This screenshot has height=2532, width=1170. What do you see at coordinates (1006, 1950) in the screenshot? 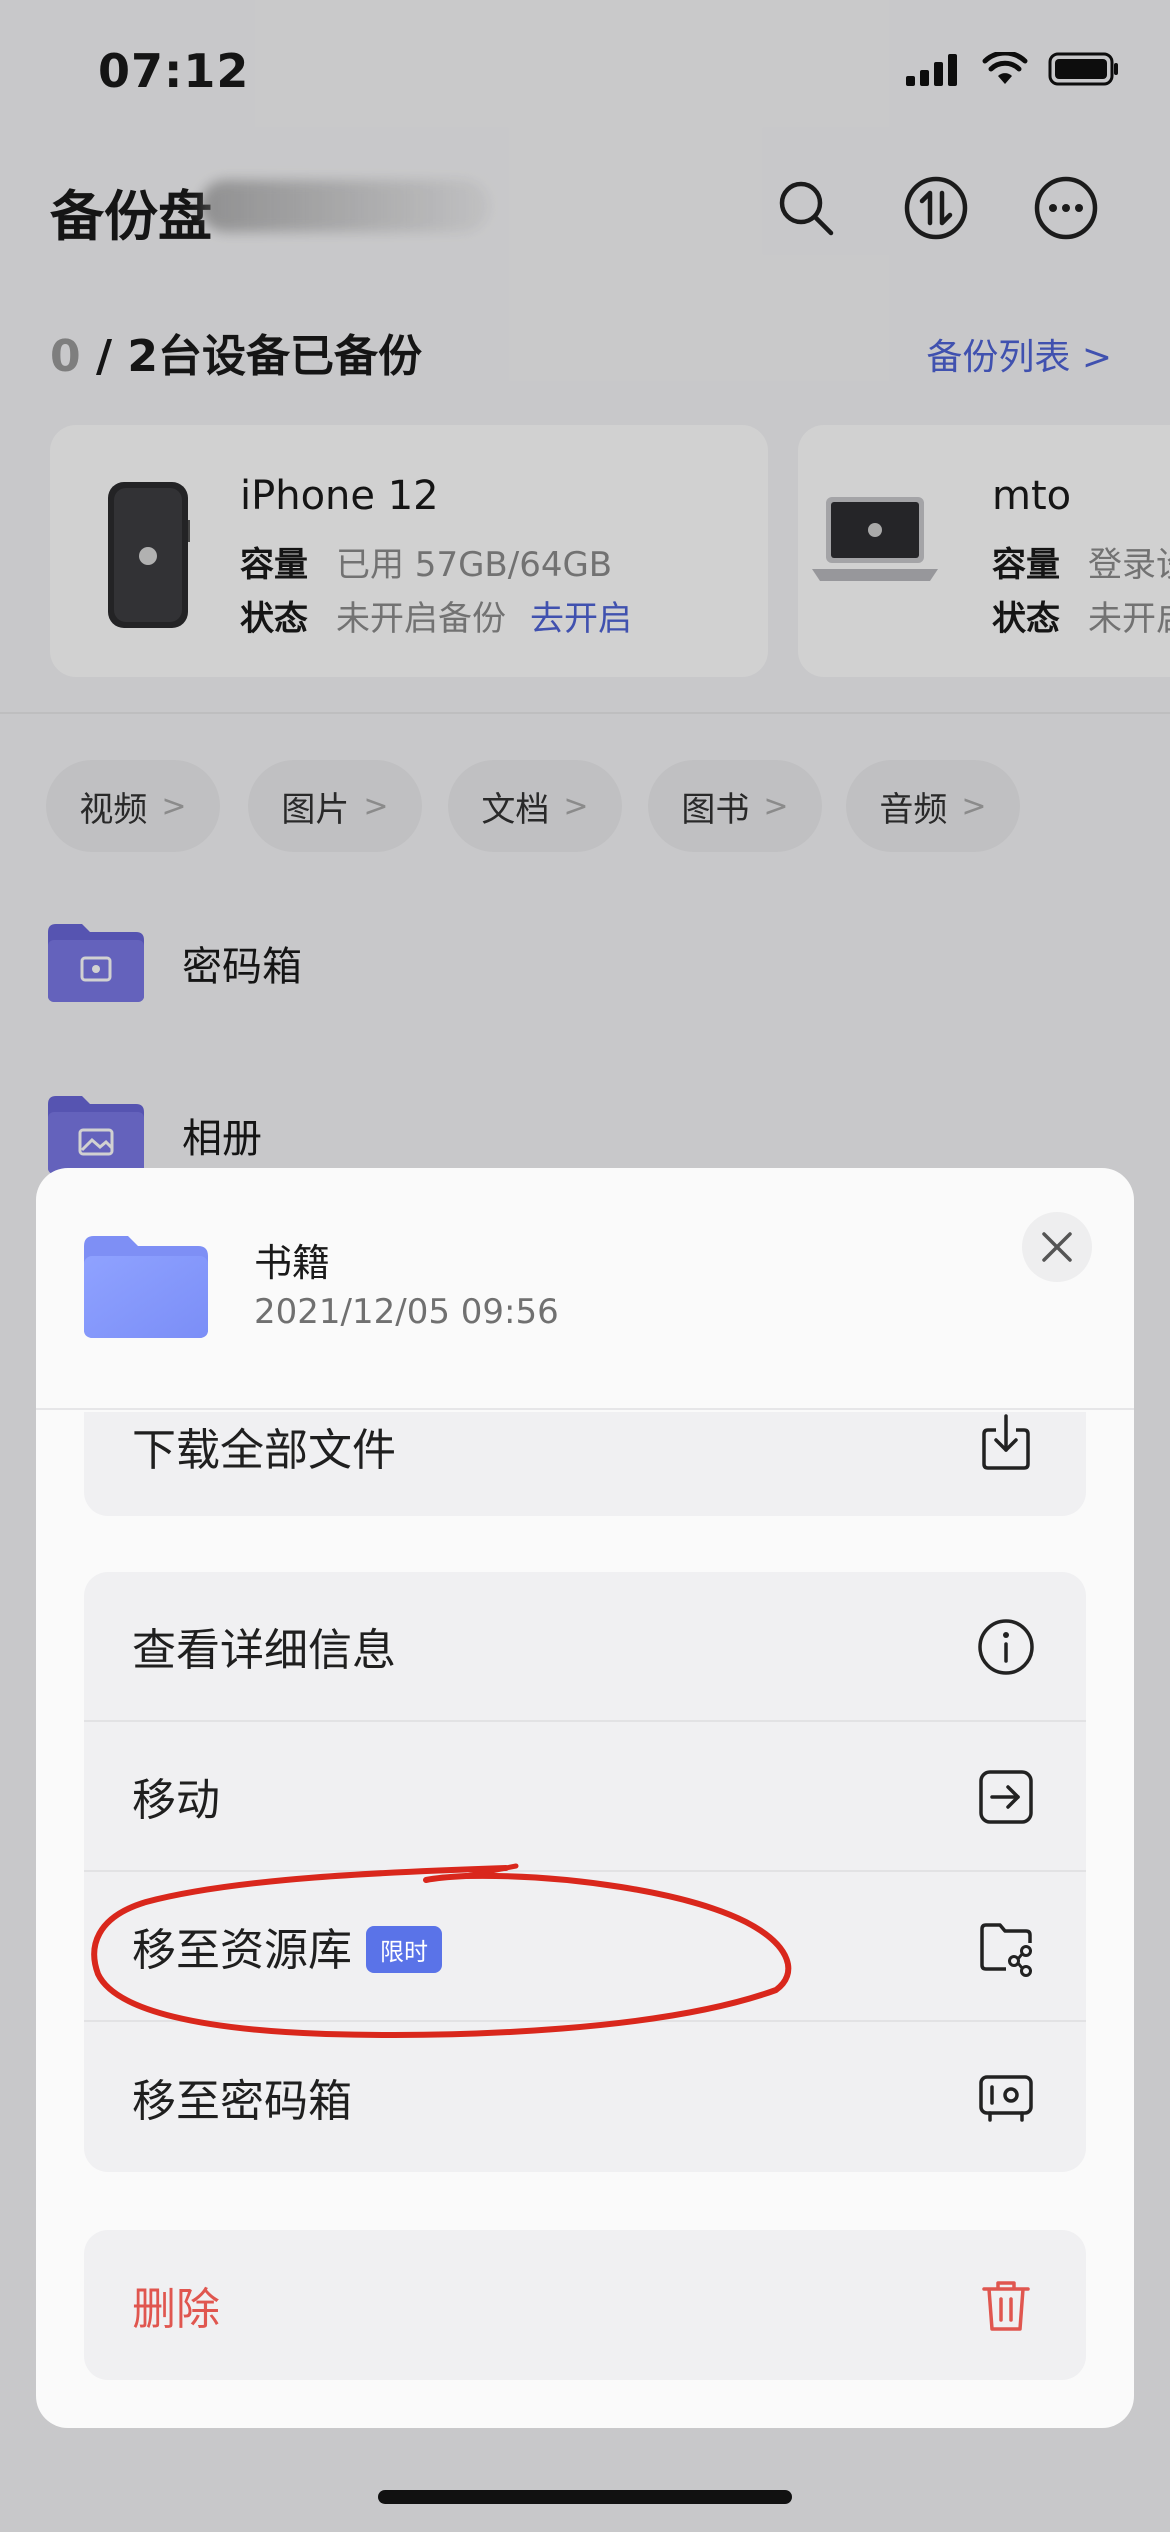
I see `library-folder-share-icon` at bounding box center [1006, 1950].